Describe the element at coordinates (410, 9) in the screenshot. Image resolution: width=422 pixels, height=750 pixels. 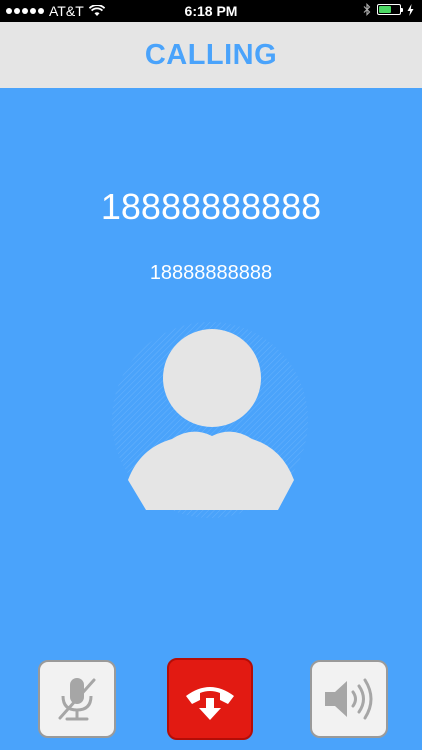
I see `charging-bolt-icon` at that location.